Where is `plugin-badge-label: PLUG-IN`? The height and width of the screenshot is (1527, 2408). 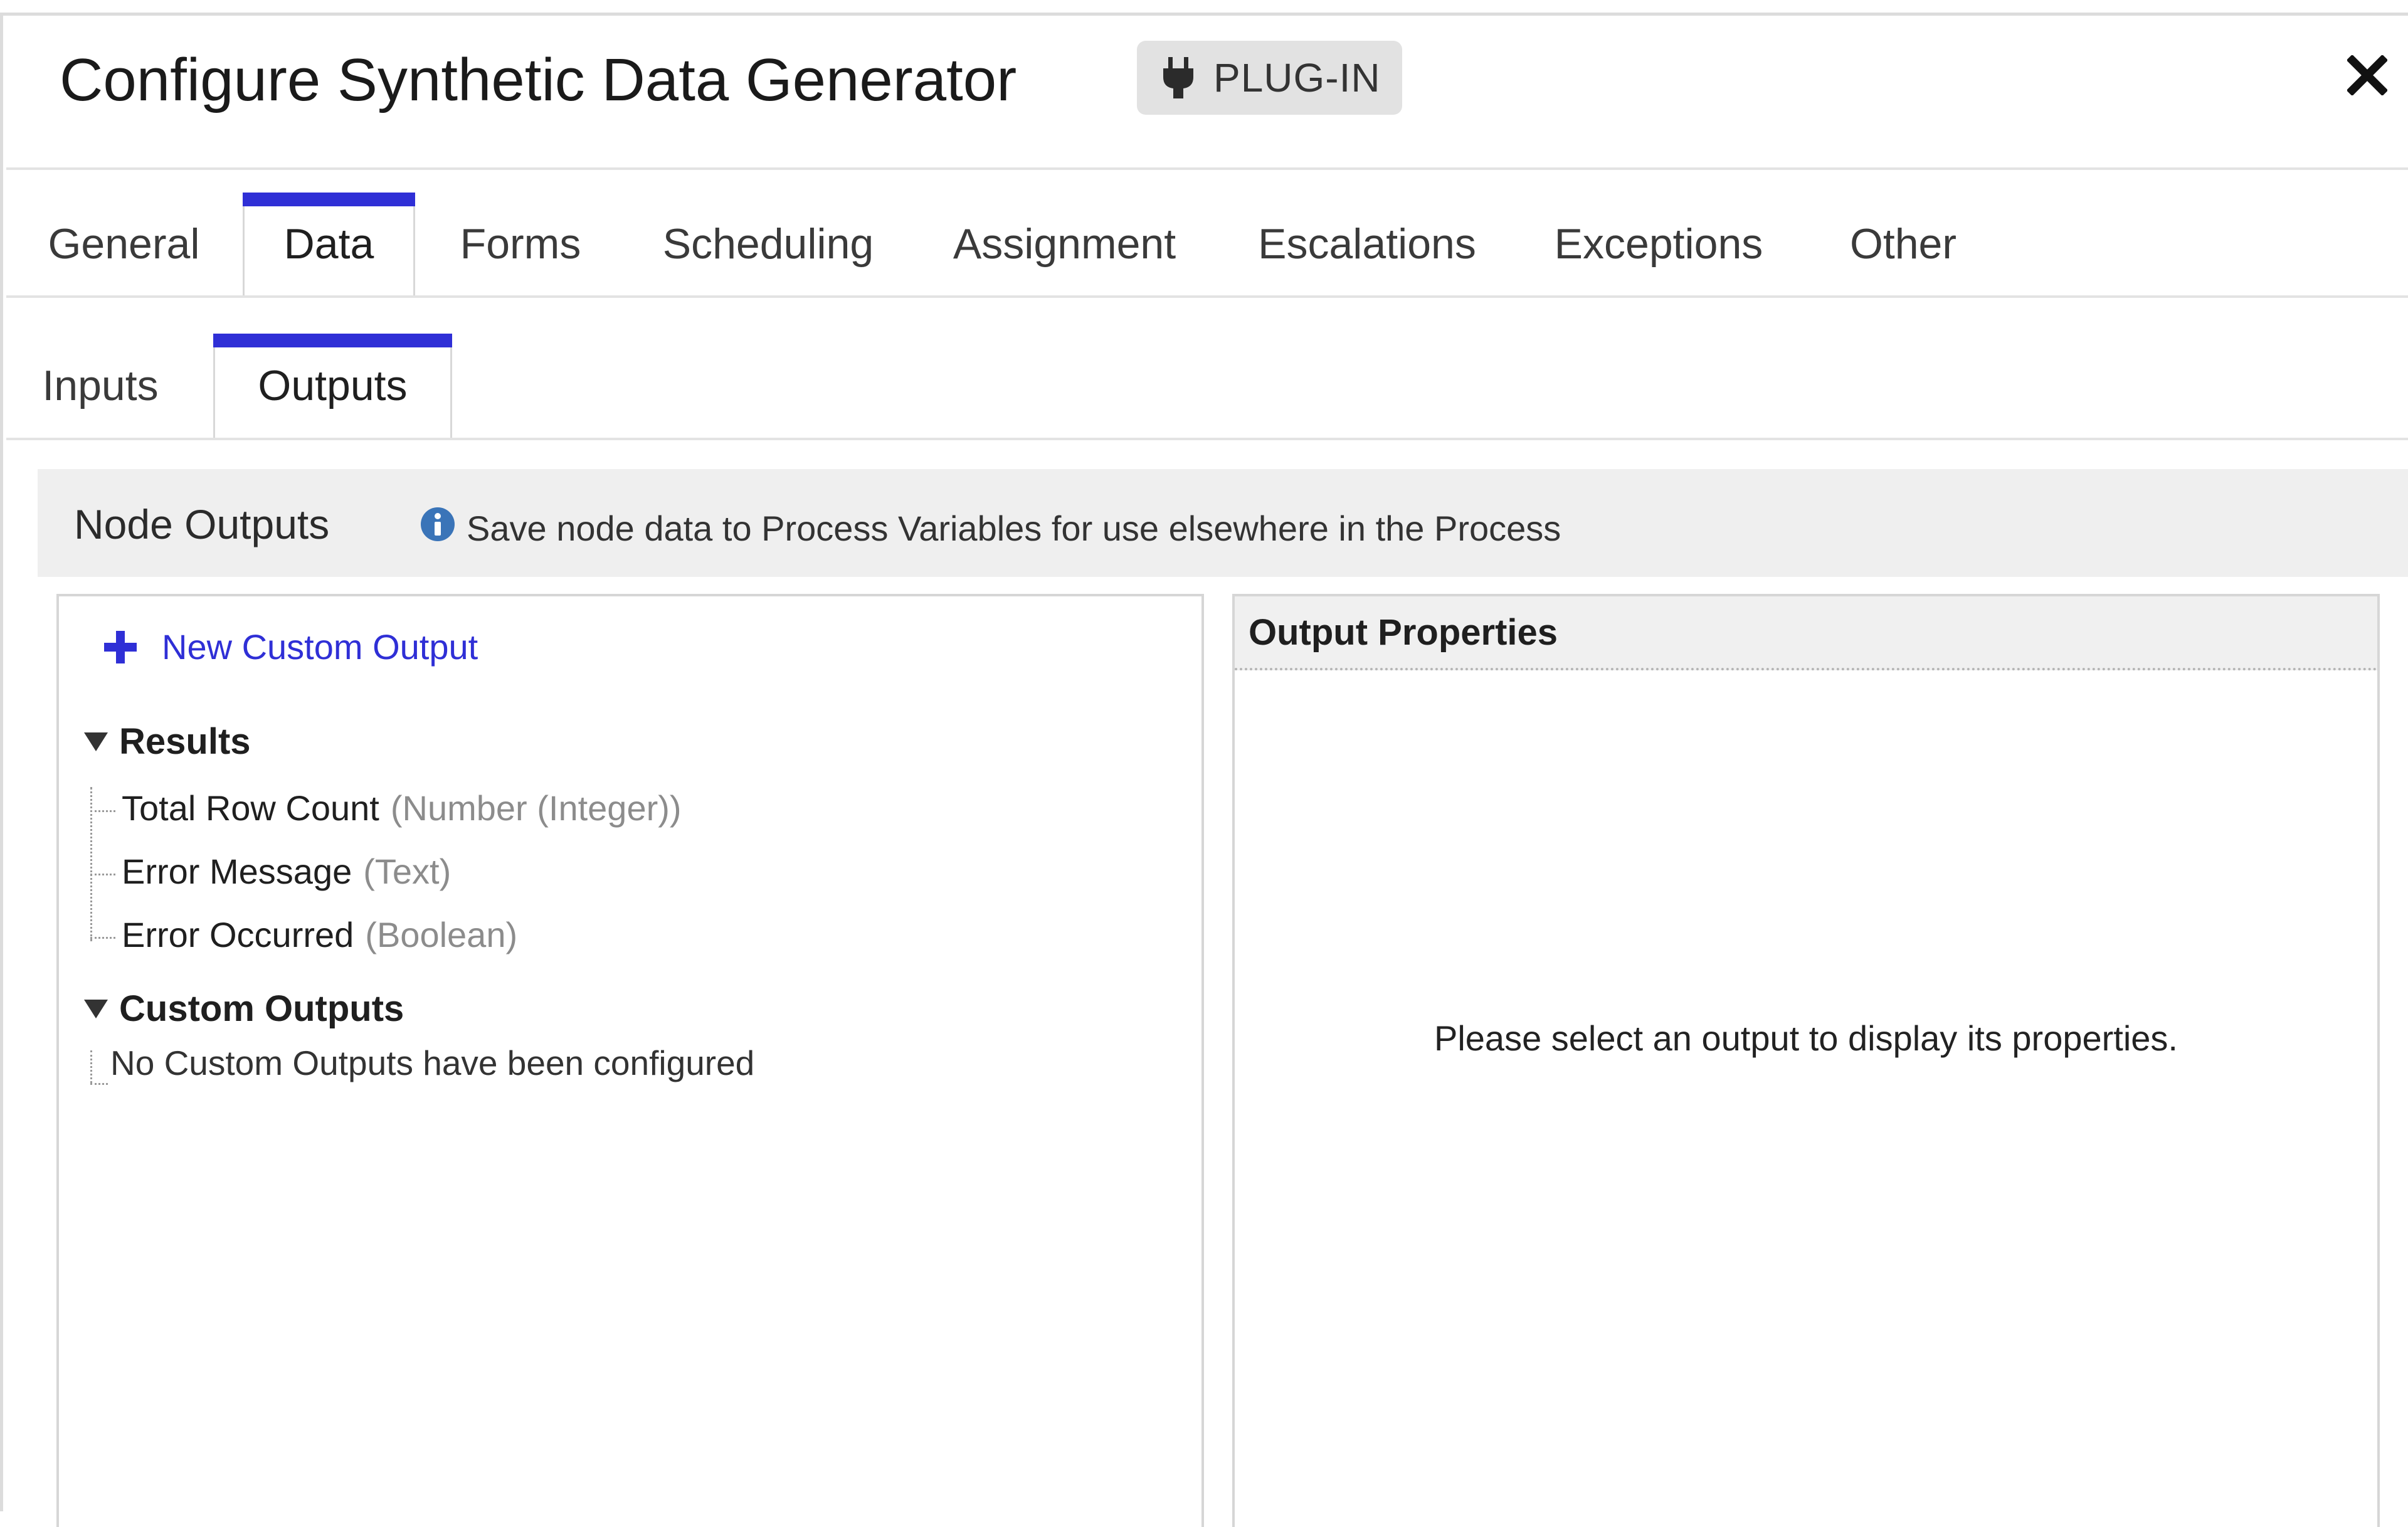
plugin-badge-label: PLUG-IN is located at coordinates (1297, 77).